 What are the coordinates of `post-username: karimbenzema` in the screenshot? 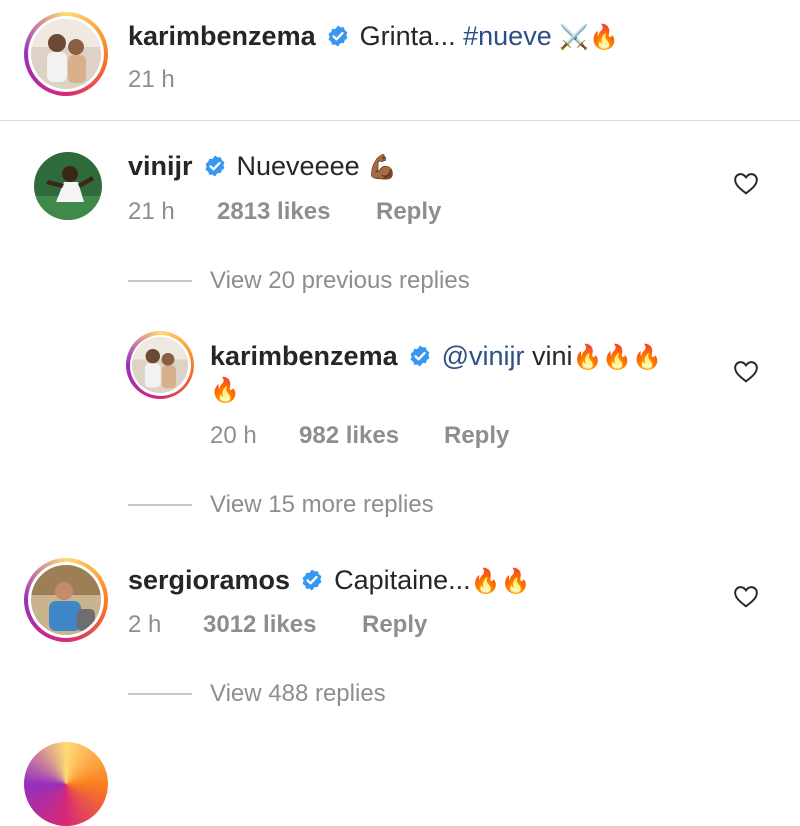 It's located at (222, 36).